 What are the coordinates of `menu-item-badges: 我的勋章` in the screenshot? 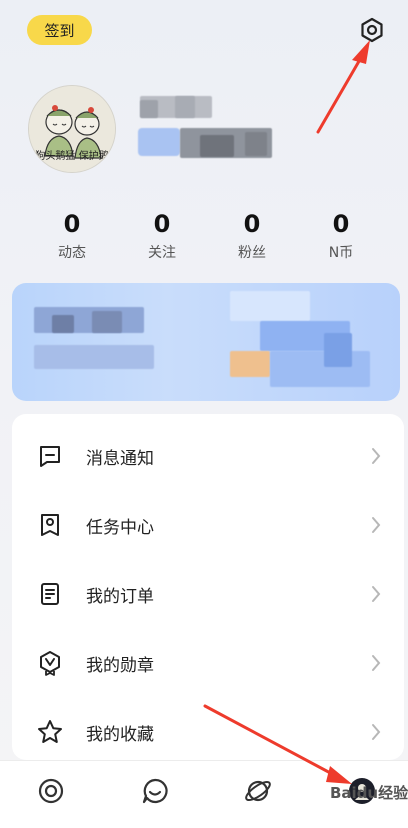 It's located at (208, 663).